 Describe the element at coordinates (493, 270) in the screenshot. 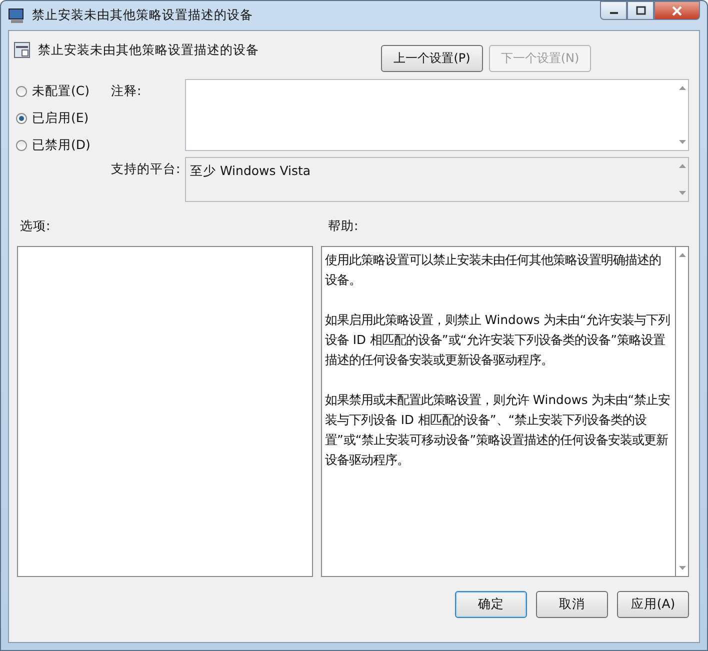

I see `help-paragraph: 使用此策略设置可以禁止安装未由任何其他策略设置明确描述的设备。` at that location.